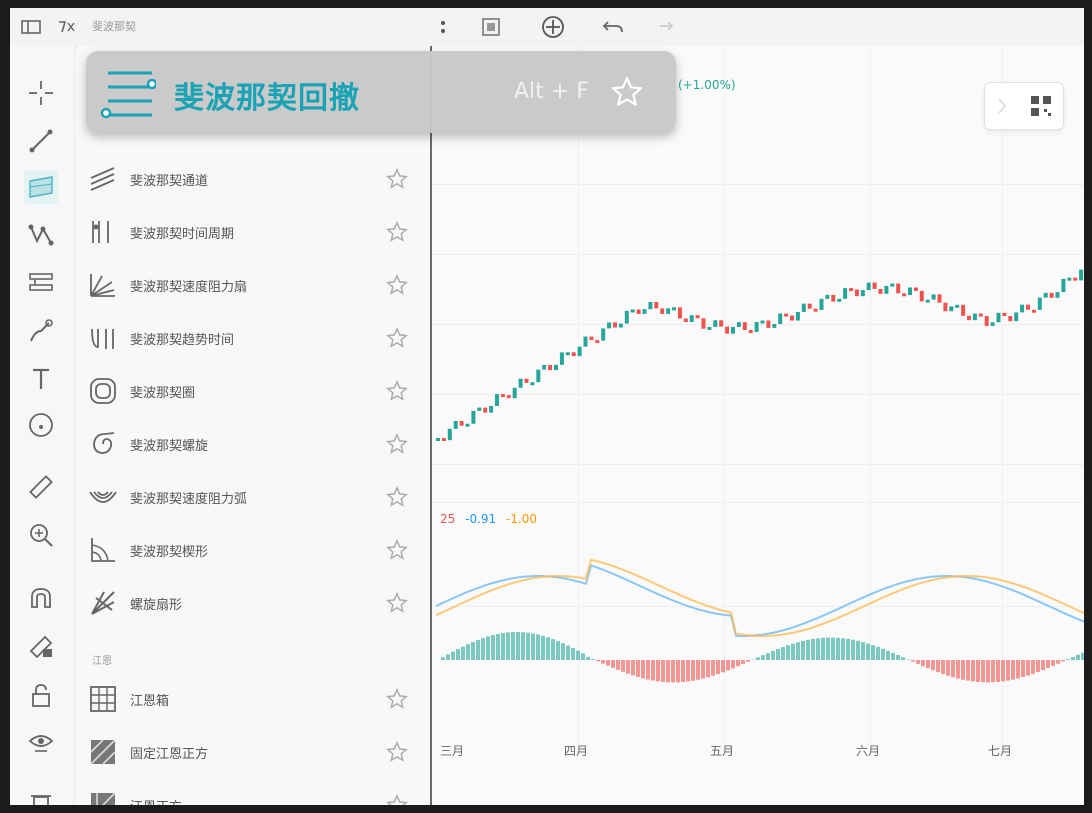  I want to click on text-icon, so click(41, 379).